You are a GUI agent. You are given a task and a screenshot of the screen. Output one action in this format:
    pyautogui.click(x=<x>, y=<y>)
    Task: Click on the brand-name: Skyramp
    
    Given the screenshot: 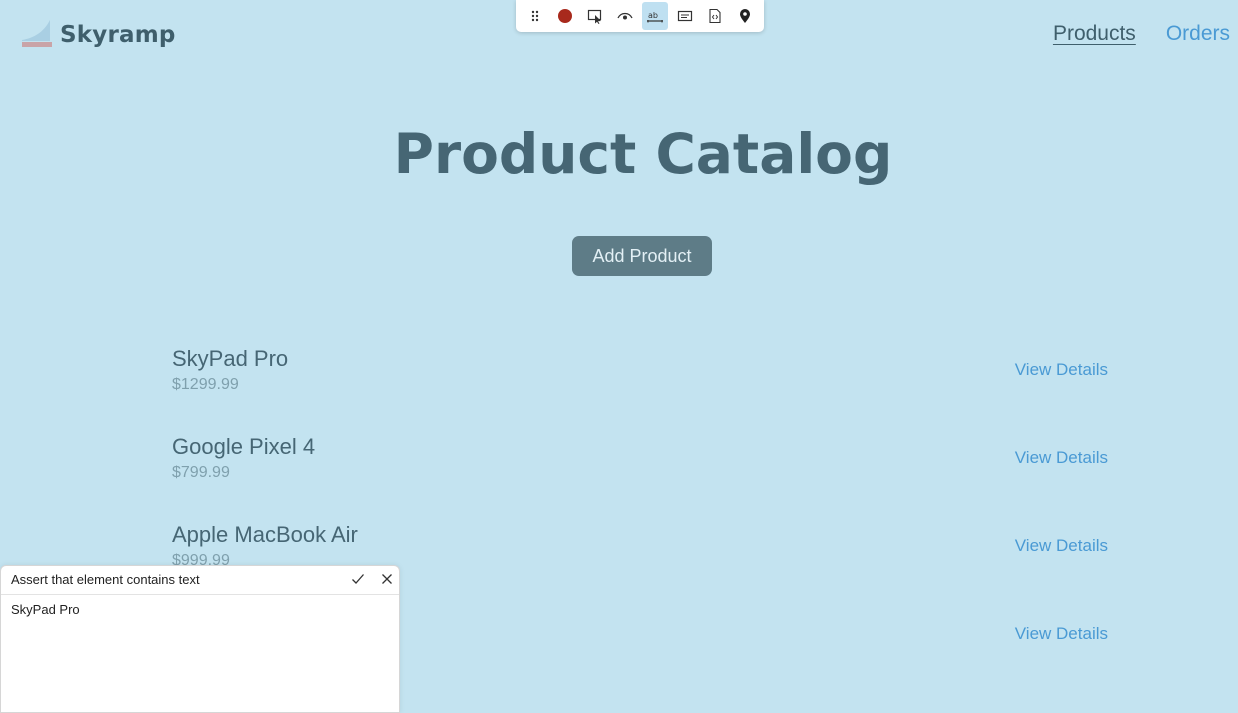 What is the action you would take?
    pyautogui.click(x=118, y=34)
    